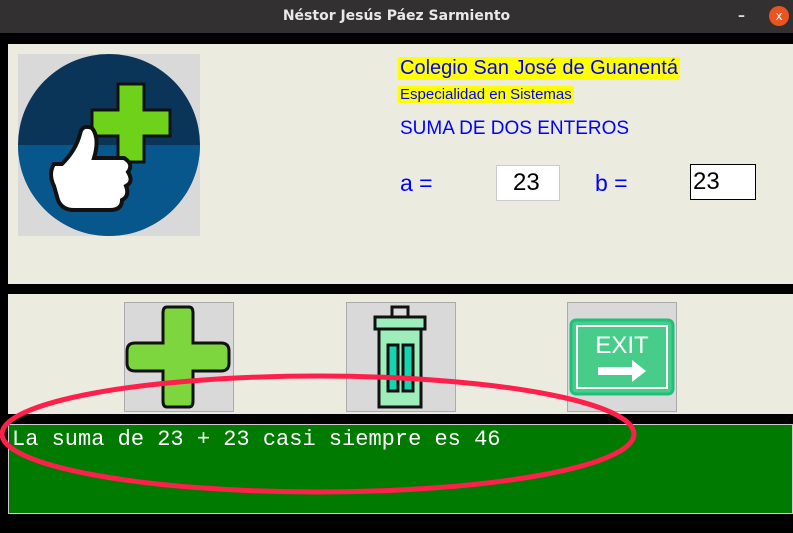 The width and height of the screenshot is (793, 533). What do you see at coordinates (723, 182) in the screenshot?
I see `b-input: 23` at bounding box center [723, 182].